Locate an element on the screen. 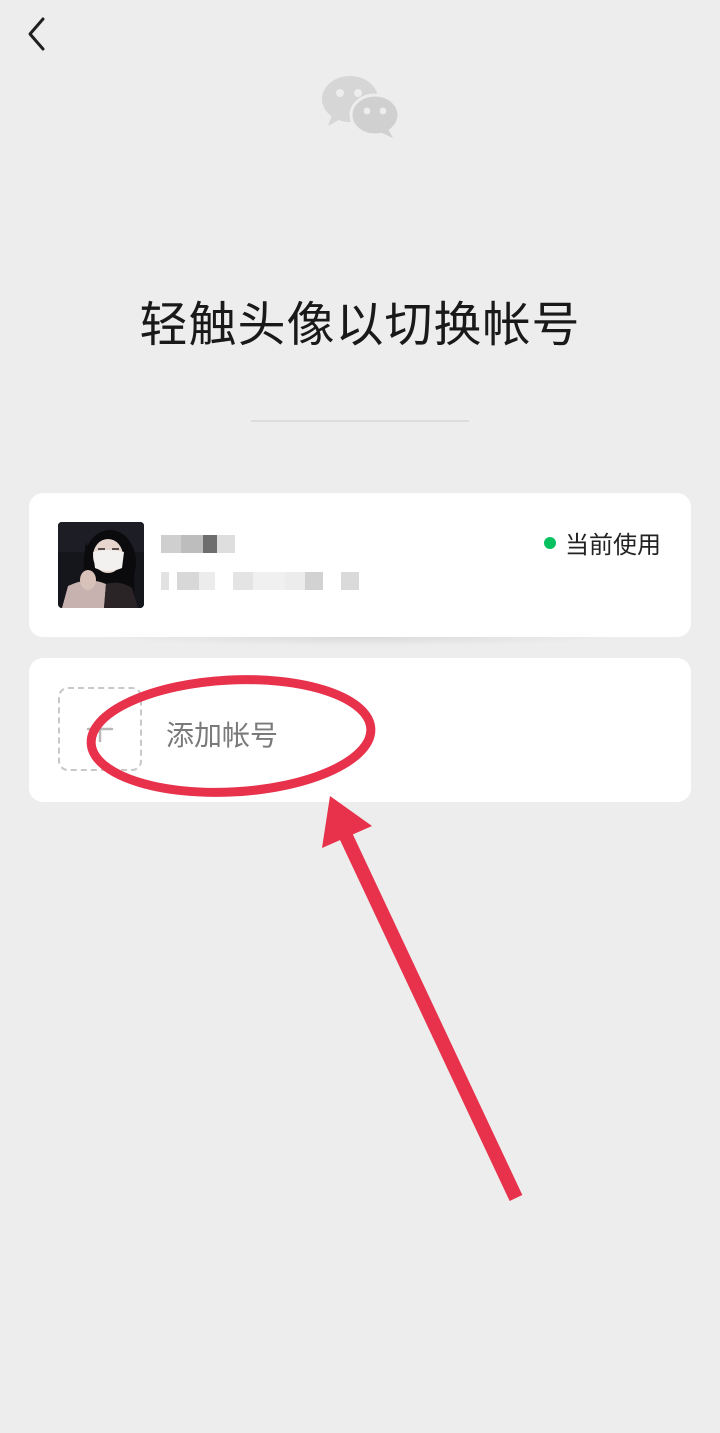  red-arrow-head is located at coordinates (347, 822).